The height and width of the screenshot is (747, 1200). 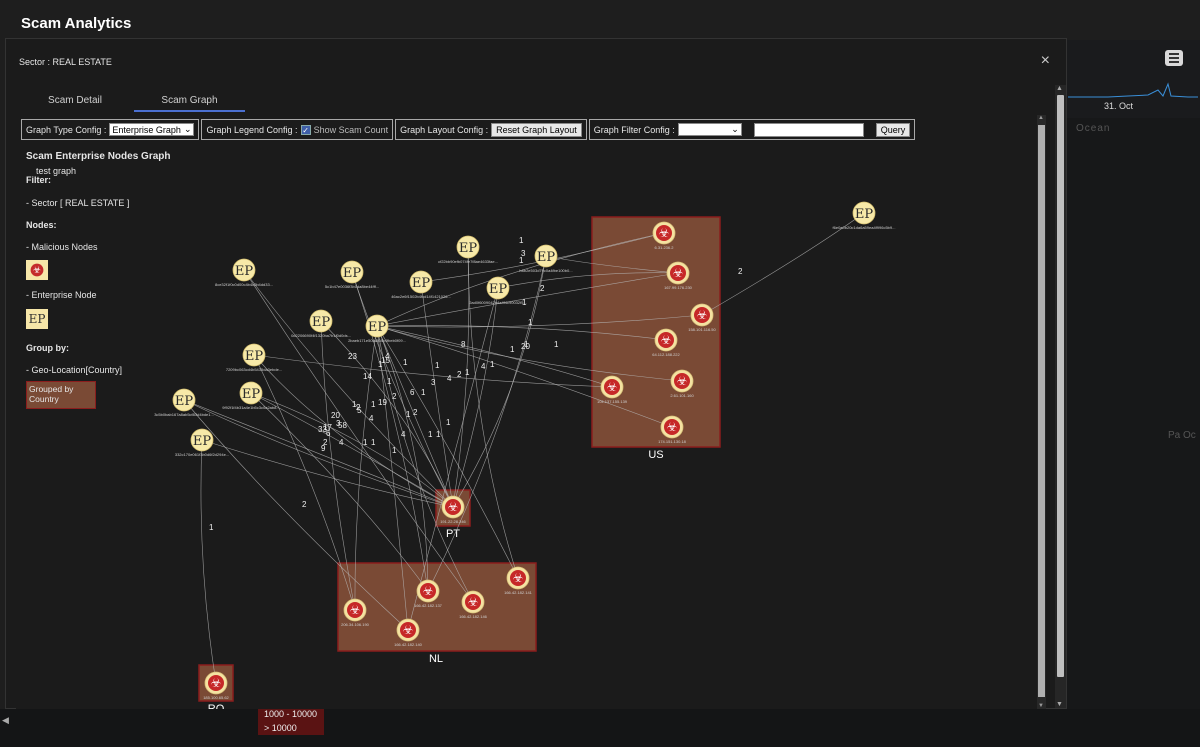 I want to click on chevron-left-icon: ◀, so click(x=5, y=720).